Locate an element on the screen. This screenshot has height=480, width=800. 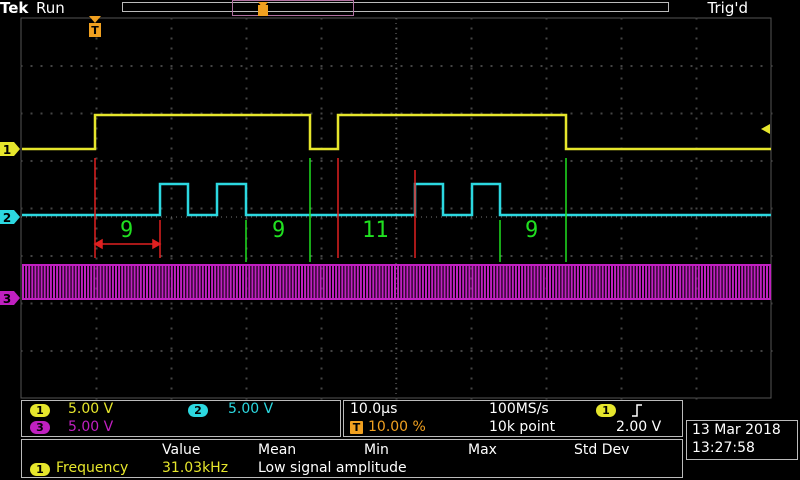
ch2-marker: 2 is located at coordinates (10, 217).